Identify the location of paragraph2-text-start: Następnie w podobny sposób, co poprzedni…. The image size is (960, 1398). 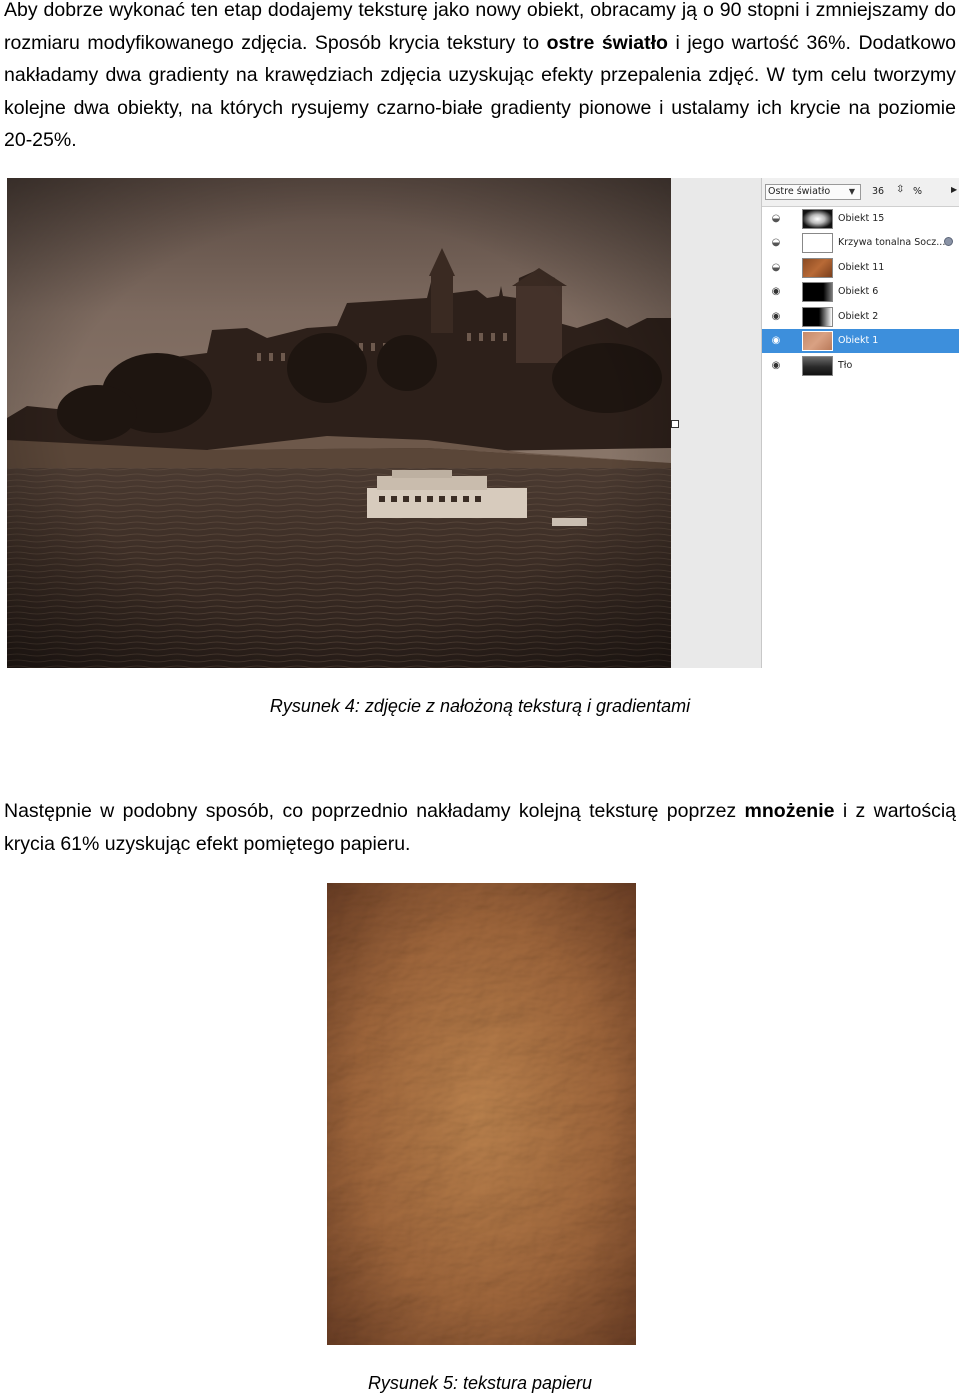
(374, 811).